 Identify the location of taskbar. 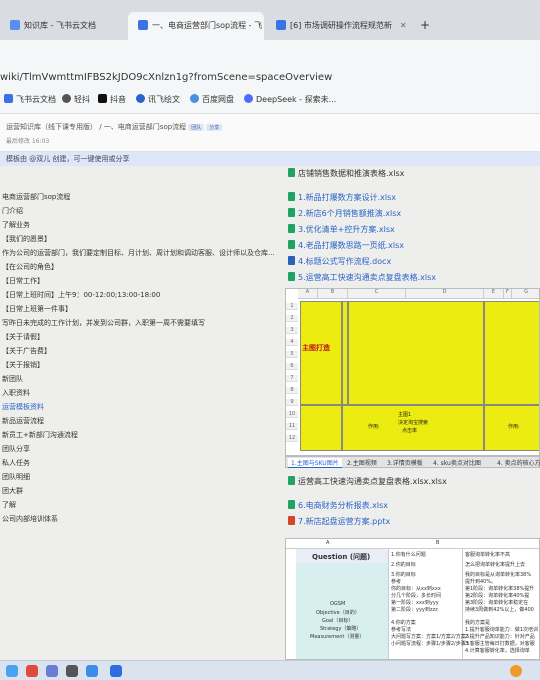
(270, 670).